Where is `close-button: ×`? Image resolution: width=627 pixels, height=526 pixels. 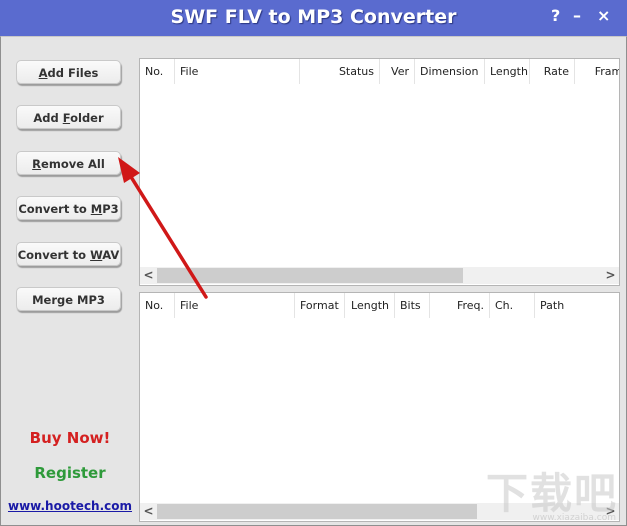 close-button: × is located at coordinates (603, 15).